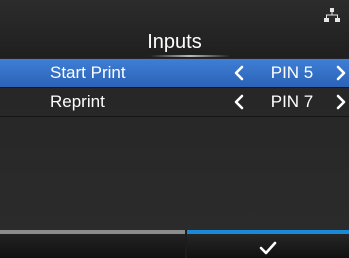 Image resolution: width=349 pixels, height=258 pixels. I want to click on menu-item-reprint: Reprint PIN 7, so click(174, 102).